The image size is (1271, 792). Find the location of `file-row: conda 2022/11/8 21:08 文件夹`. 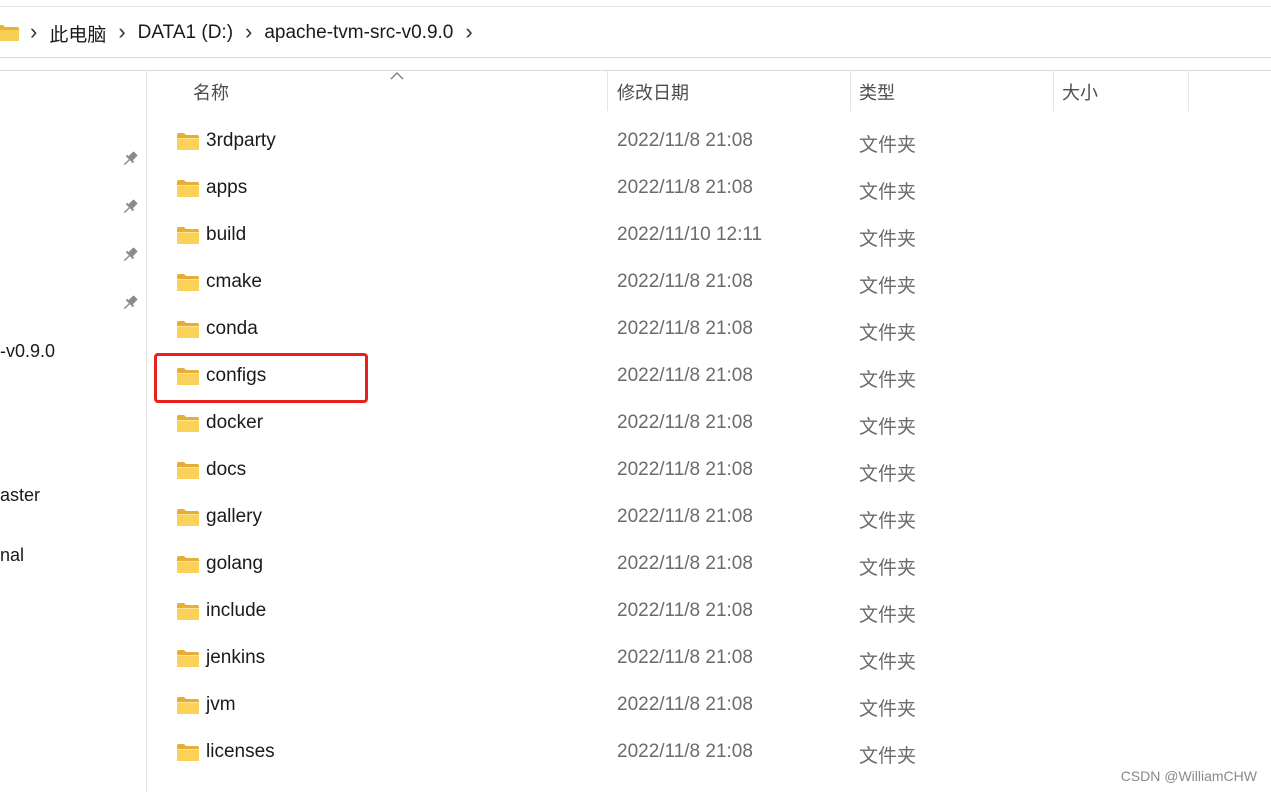

file-row: conda 2022/11/8 21:08 文件夹 is located at coordinates (709, 329).